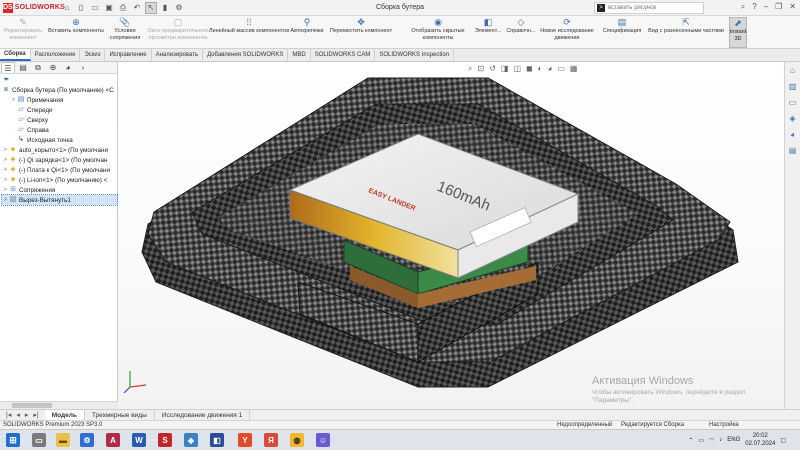  I want to click on word-taskbar-icon: W, so click(139, 440).